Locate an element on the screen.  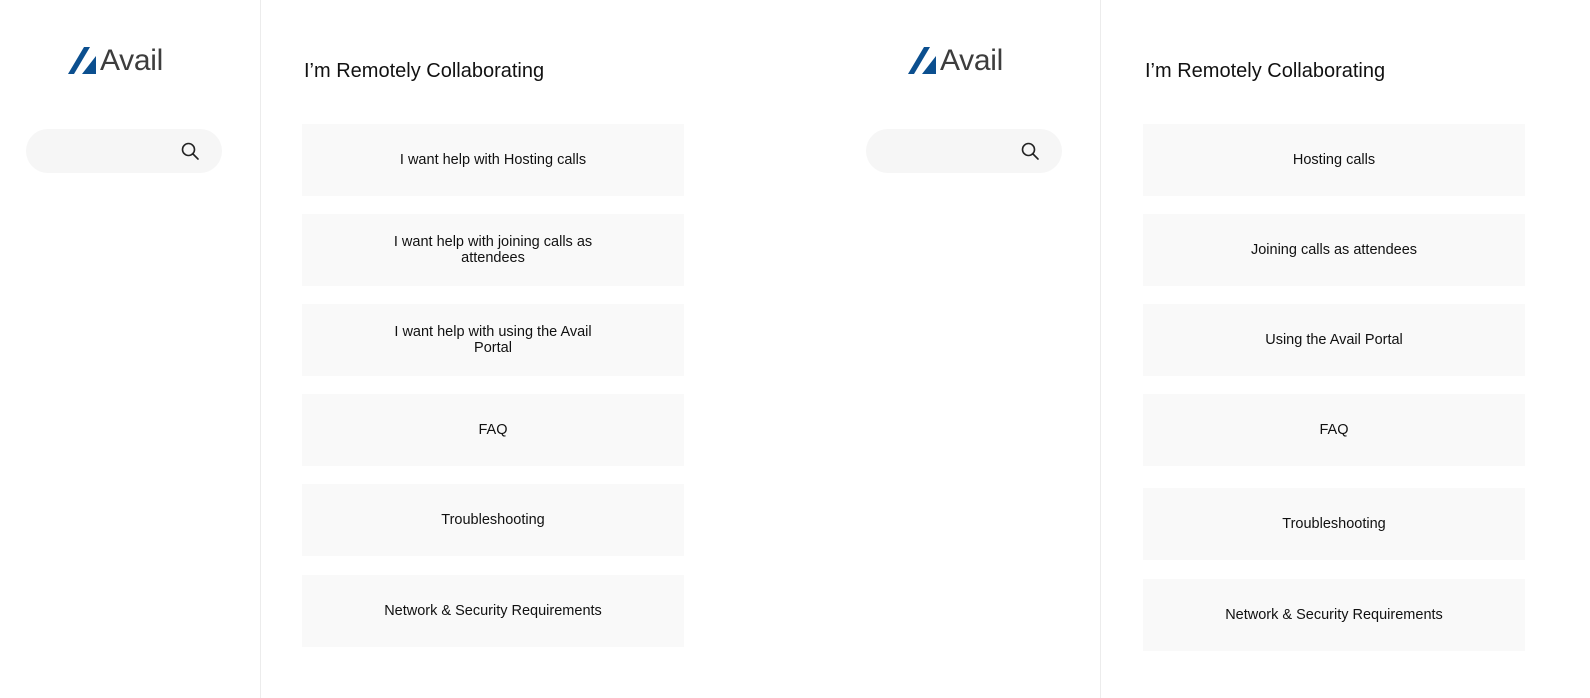
card-label: Joining calls as attendees is located at coordinates (1334, 250).